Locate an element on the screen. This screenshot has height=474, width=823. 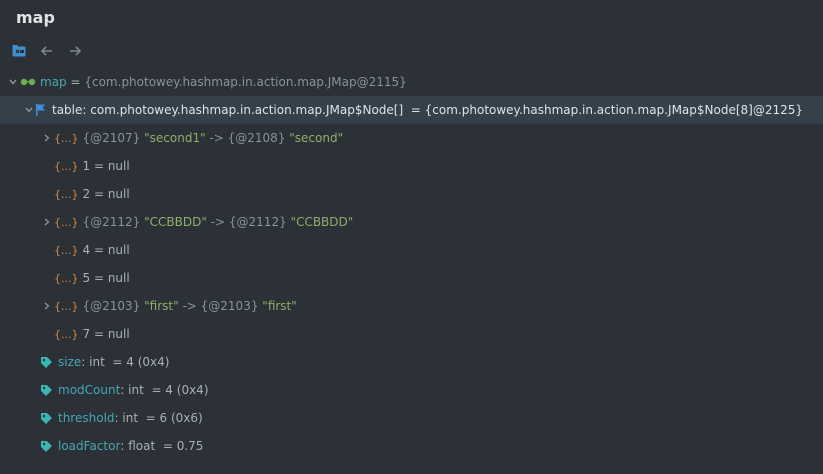
tree-row-field-size: size : int = 4 (0x4) is located at coordinates (411, 362).